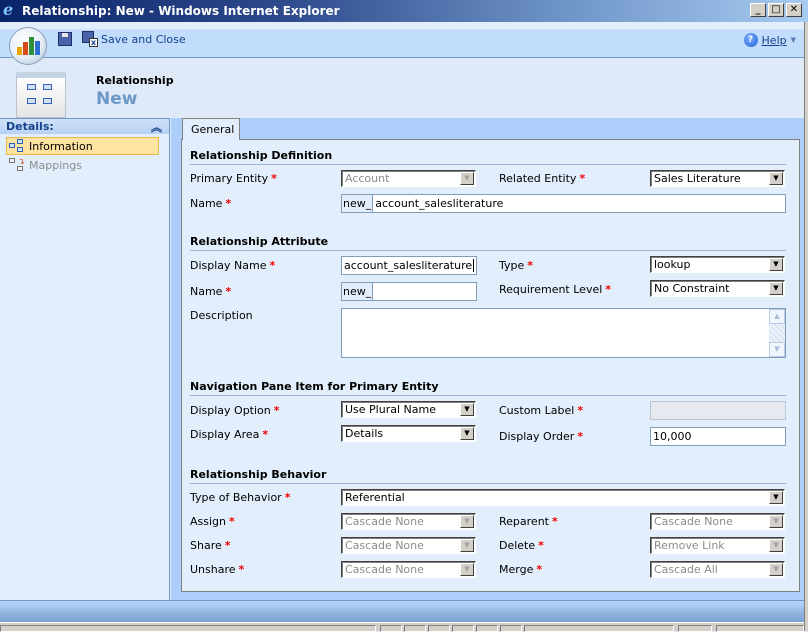 The width and height of the screenshot is (808, 632). I want to click on requirement-level-label: Requirement Level *, so click(555, 289).